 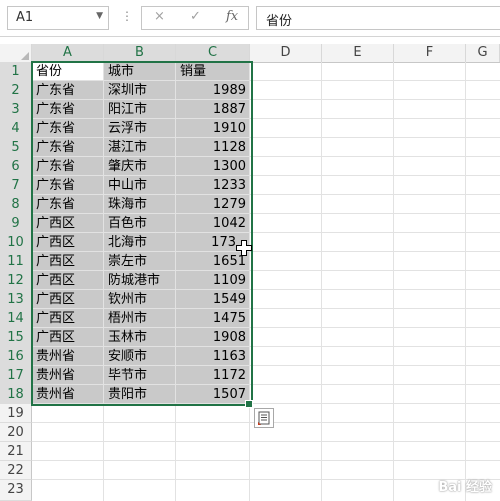 What do you see at coordinates (25, 17) in the screenshot?
I see `name-box-value: A1` at bounding box center [25, 17].